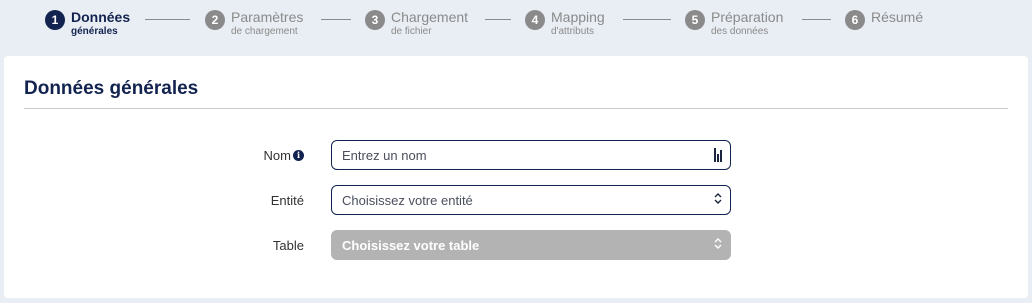  What do you see at coordinates (264, 31) in the screenshot?
I see `step-subtitle: de chargement` at bounding box center [264, 31].